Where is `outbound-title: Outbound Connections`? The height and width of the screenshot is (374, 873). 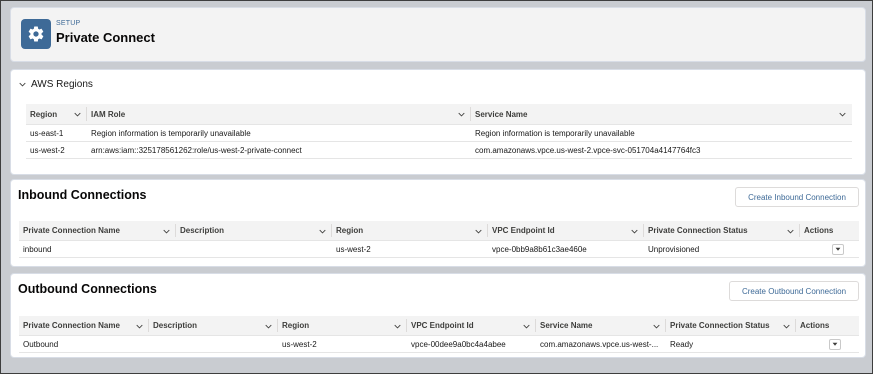
outbound-title: Outbound Connections is located at coordinates (87, 289).